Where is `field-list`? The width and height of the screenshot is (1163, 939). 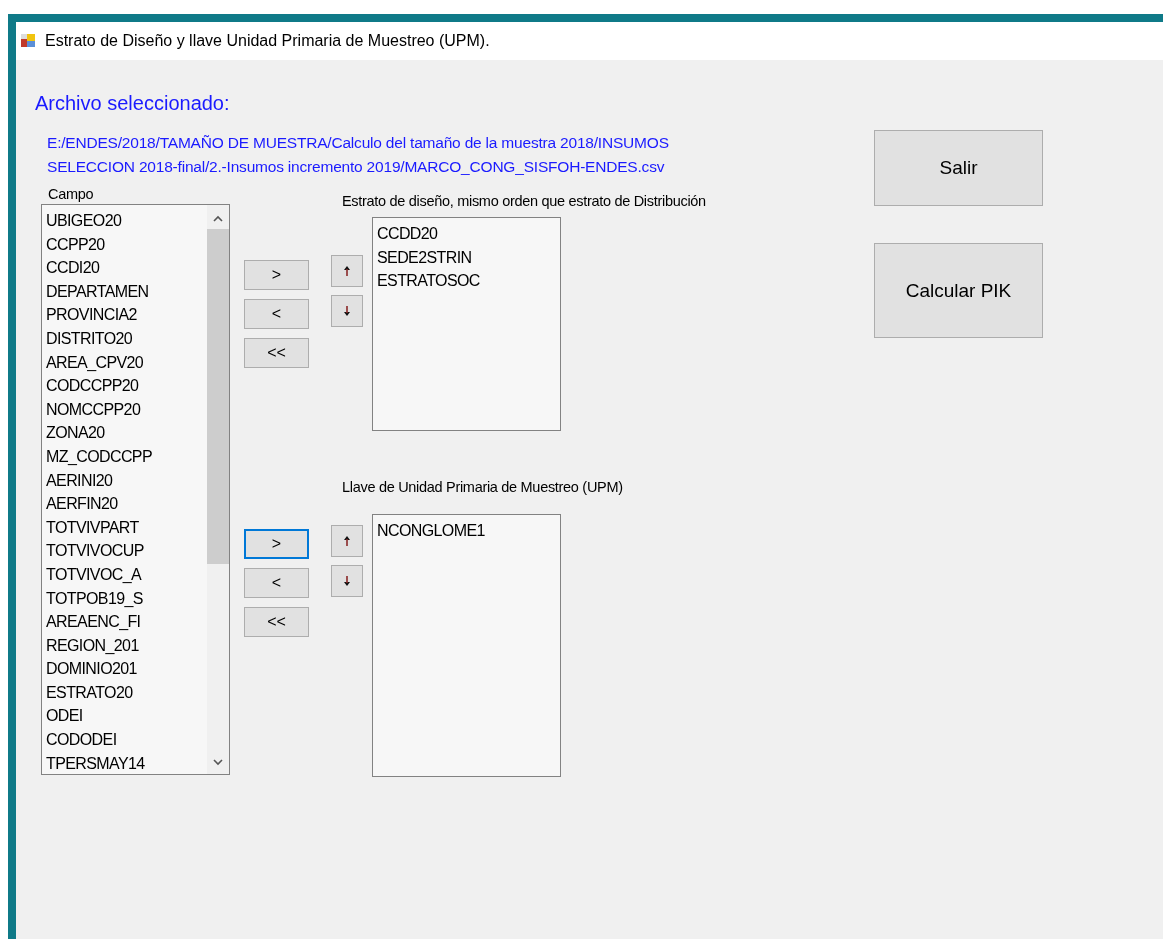
field-list is located at coordinates (135, 489).